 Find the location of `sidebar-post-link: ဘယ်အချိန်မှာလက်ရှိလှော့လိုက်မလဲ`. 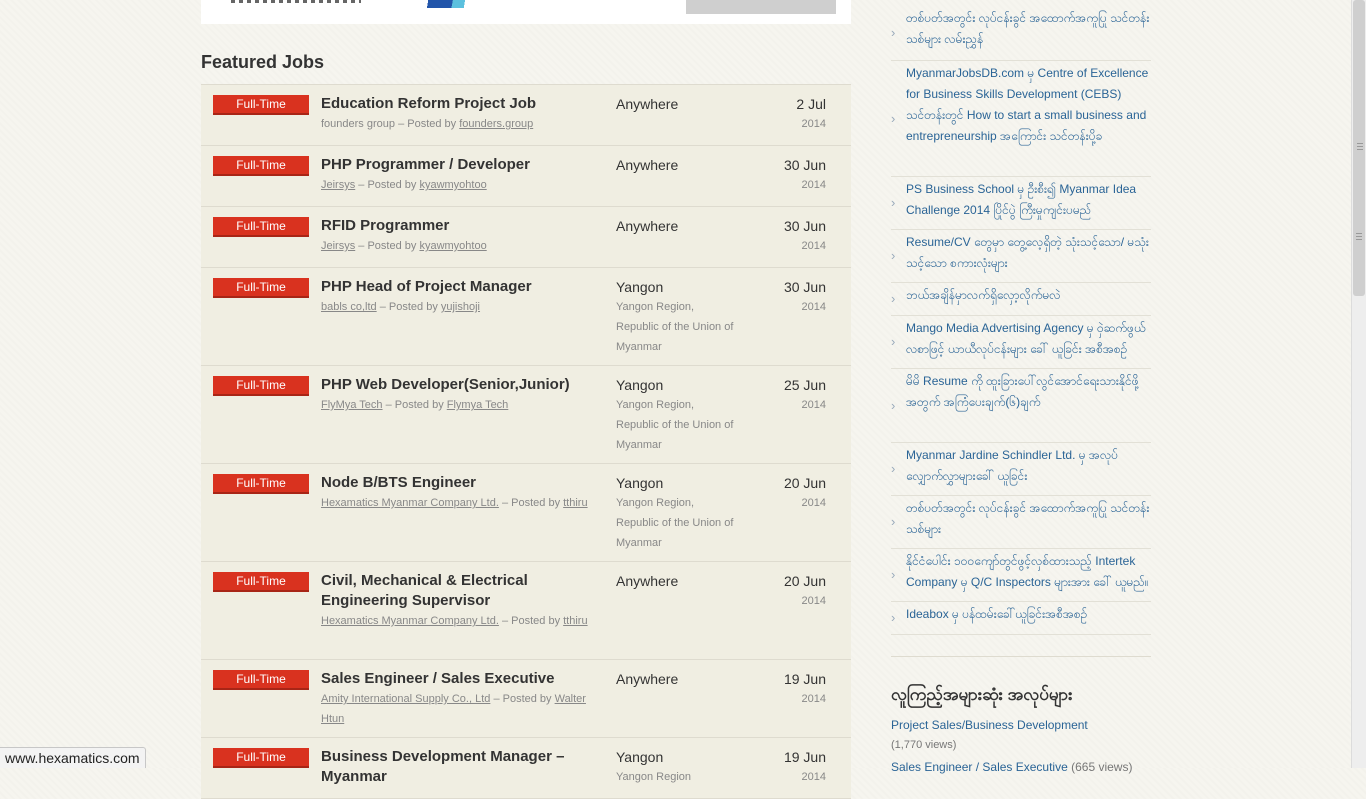

sidebar-post-link: ဘယ်အချိန်မှာလက်ရှိလှော့လိုက်မလဲ is located at coordinates (1028, 295).